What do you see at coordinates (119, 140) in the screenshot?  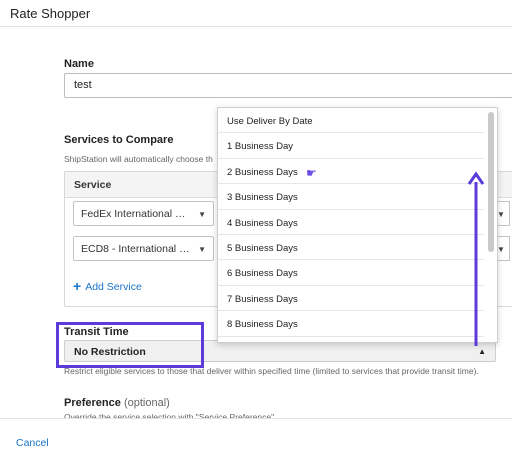 I see `services-heading: Services to Compare` at bounding box center [119, 140].